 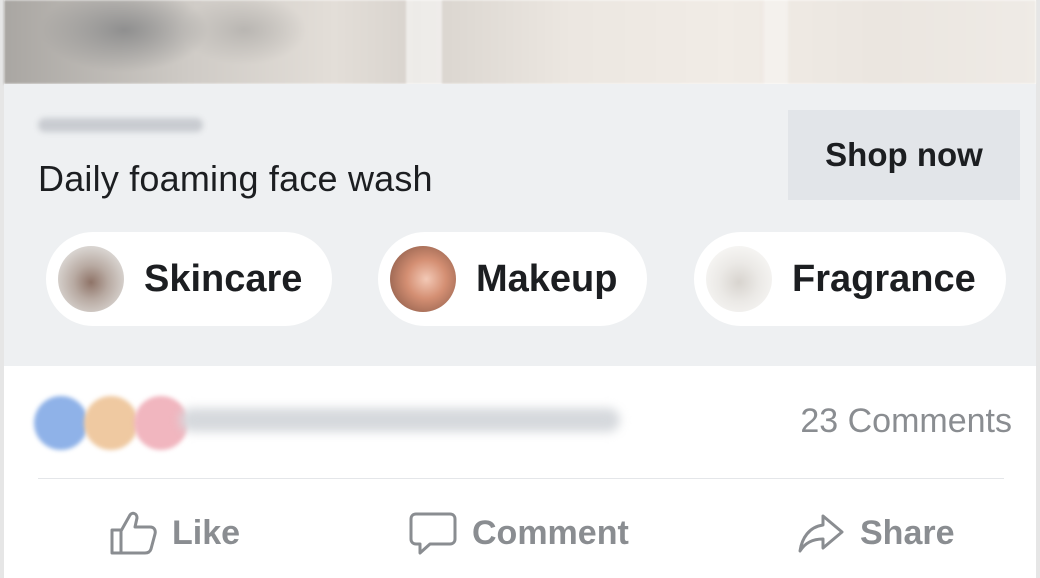 What do you see at coordinates (907, 532) in the screenshot?
I see `share-label: Share` at bounding box center [907, 532].